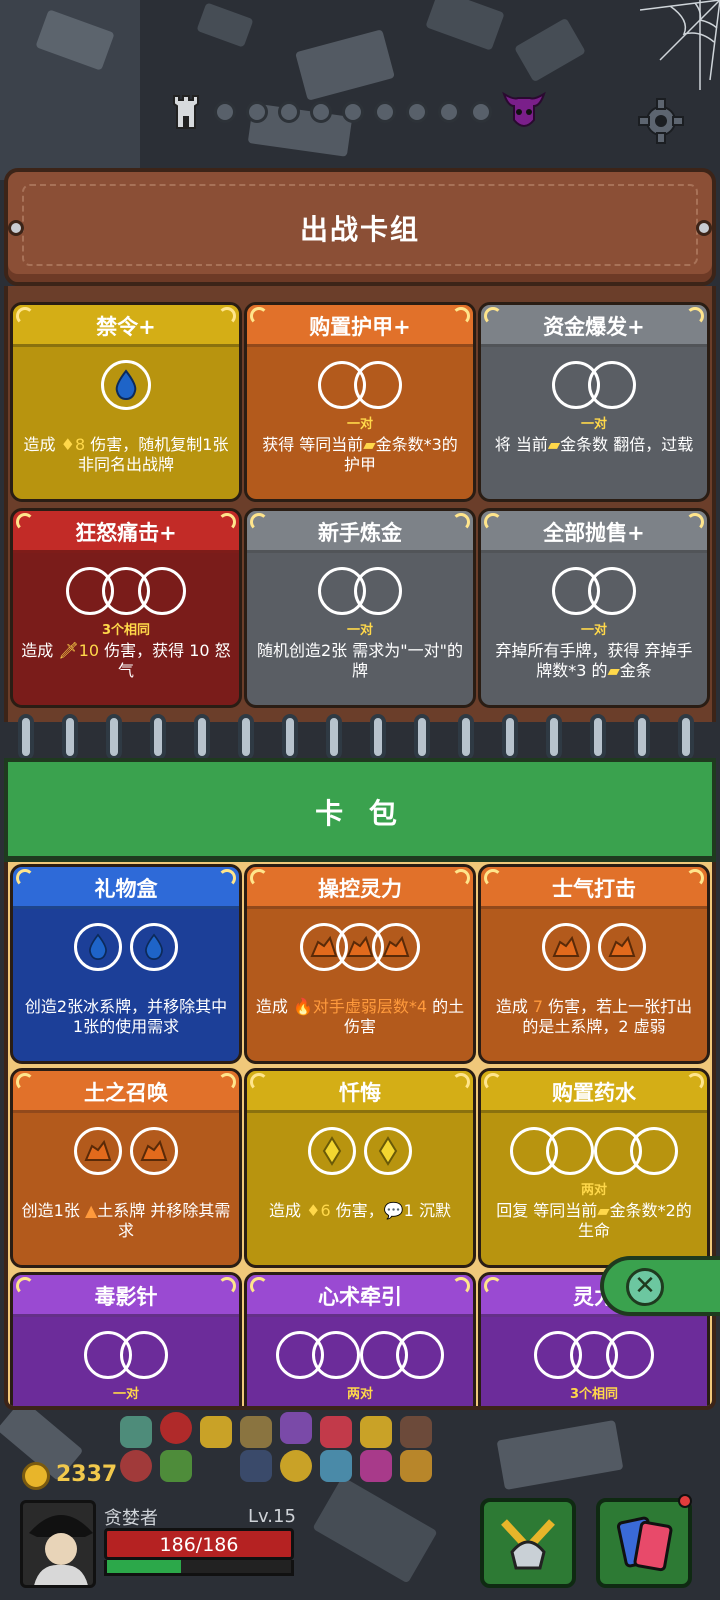  I want to click on card-description: 创造2张冰系牌，并移除其中1张的使用需求, so click(126, 1016).